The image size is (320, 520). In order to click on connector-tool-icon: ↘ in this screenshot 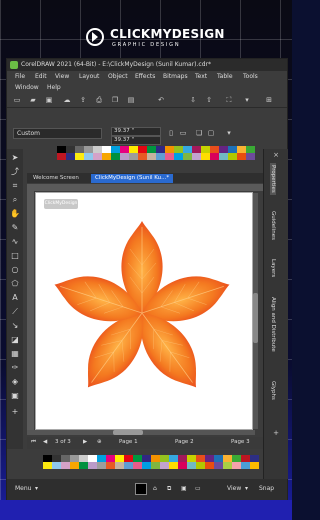, I will do `click(15, 326)`.